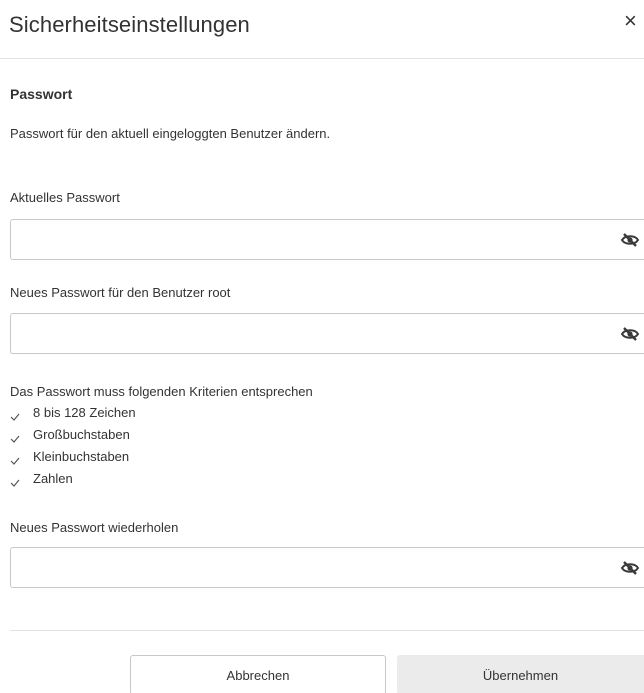 The height and width of the screenshot is (693, 644). What do you see at coordinates (306, 567) in the screenshot?
I see `repeat-password-input` at bounding box center [306, 567].